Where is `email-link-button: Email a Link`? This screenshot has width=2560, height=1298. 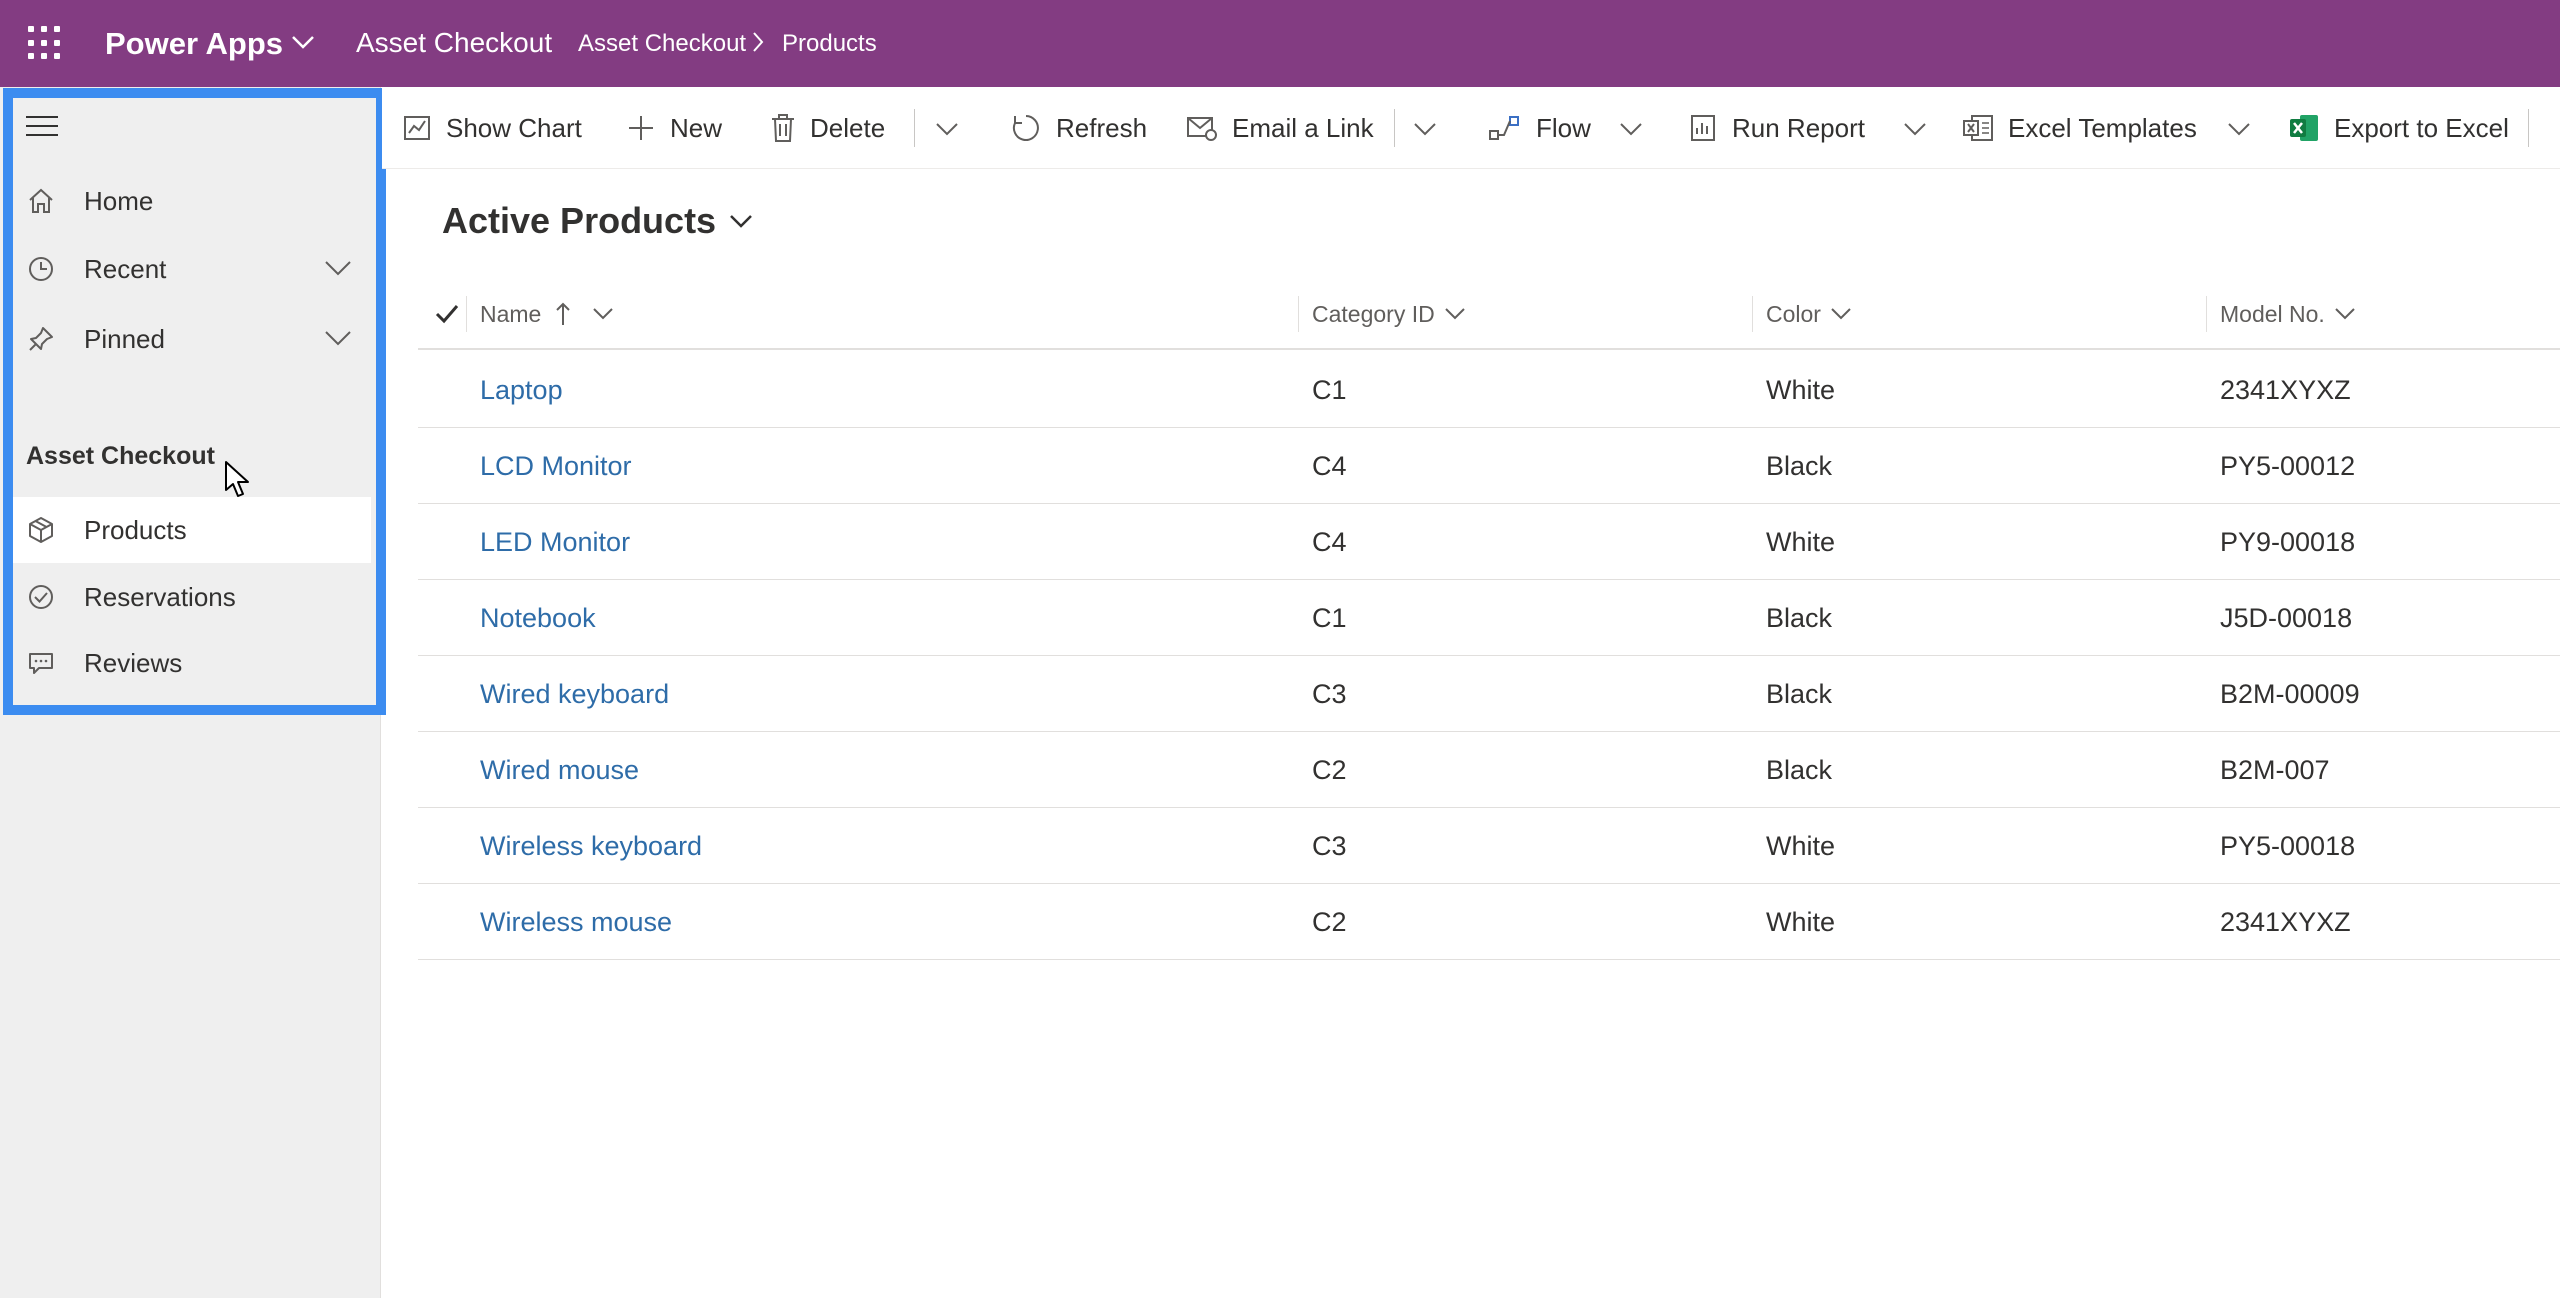
email-link-button: Email a Link is located at coordinates (1280, 128).